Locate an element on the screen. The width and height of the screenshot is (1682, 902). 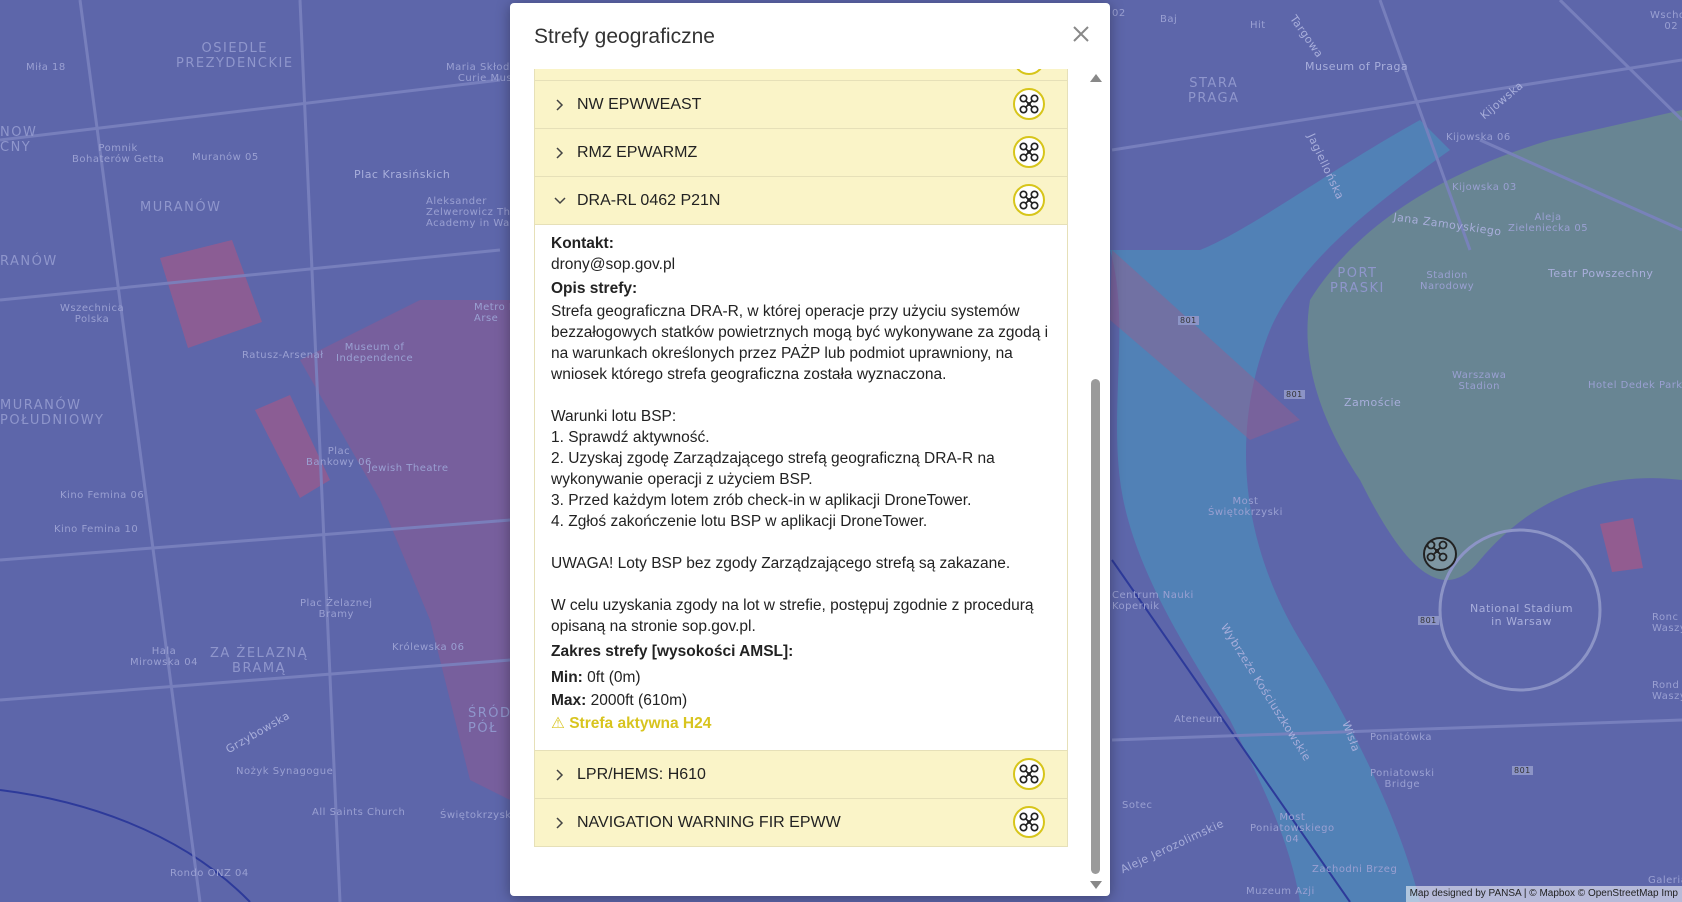
scroll-up-arrow-icon is located at coordinates (1096, 78).